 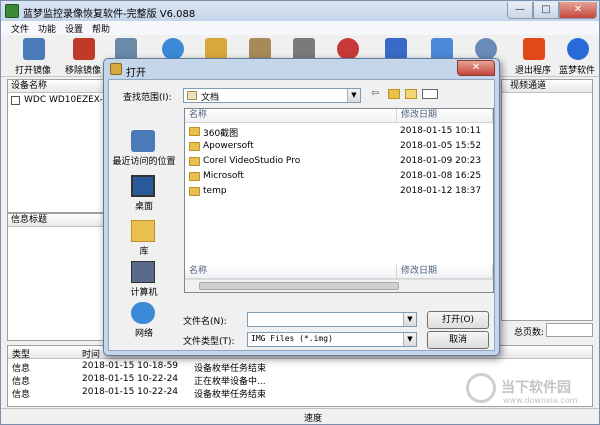 I want to click on open-image-icon, so click(x=34, y=49).